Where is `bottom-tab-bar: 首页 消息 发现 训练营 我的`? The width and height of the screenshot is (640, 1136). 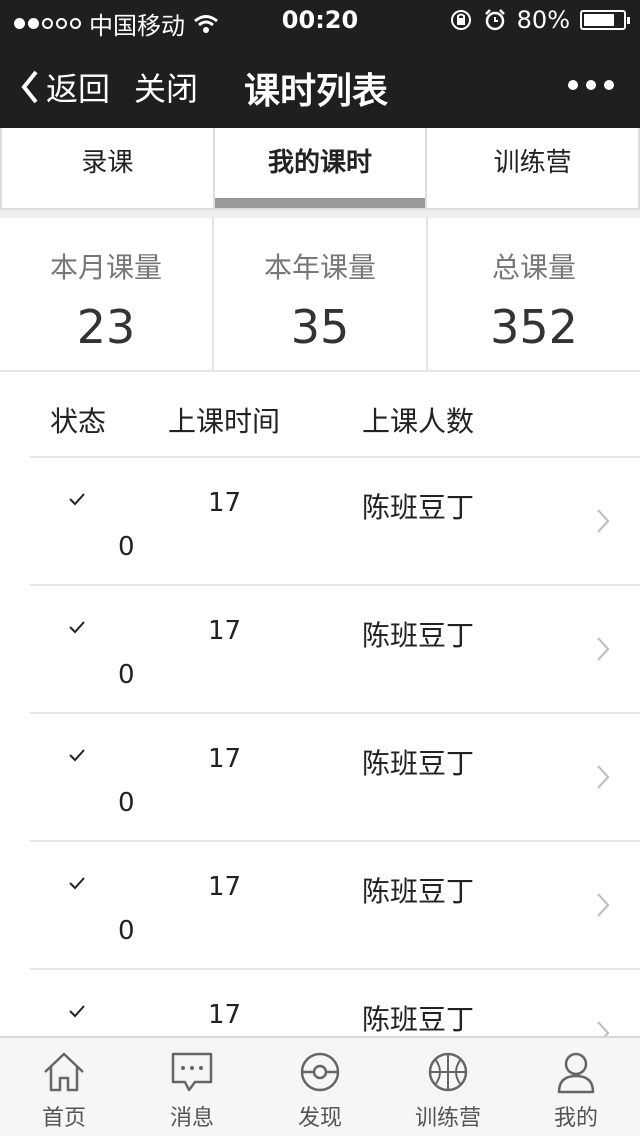
bottom-tab-bar: 首页 消息 发现 训练营 我的 is located at coordinates (320, 1086).